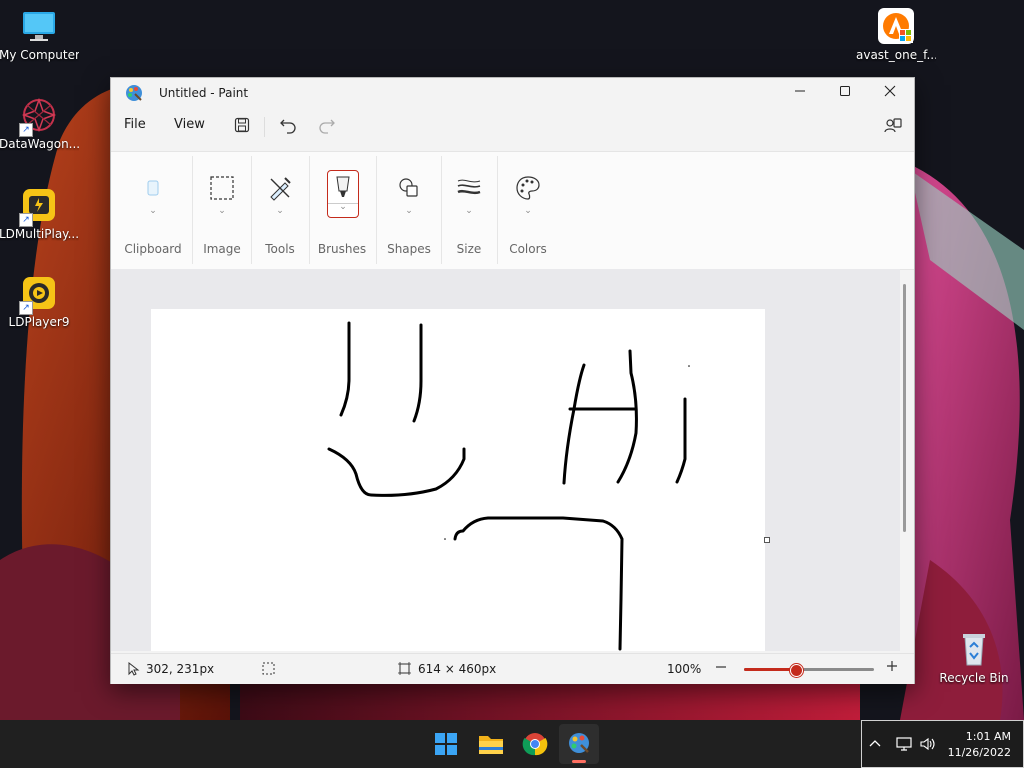  Describe the element at coordinates (535, 744) in the screenshot. I see `chrome-button` at that location.